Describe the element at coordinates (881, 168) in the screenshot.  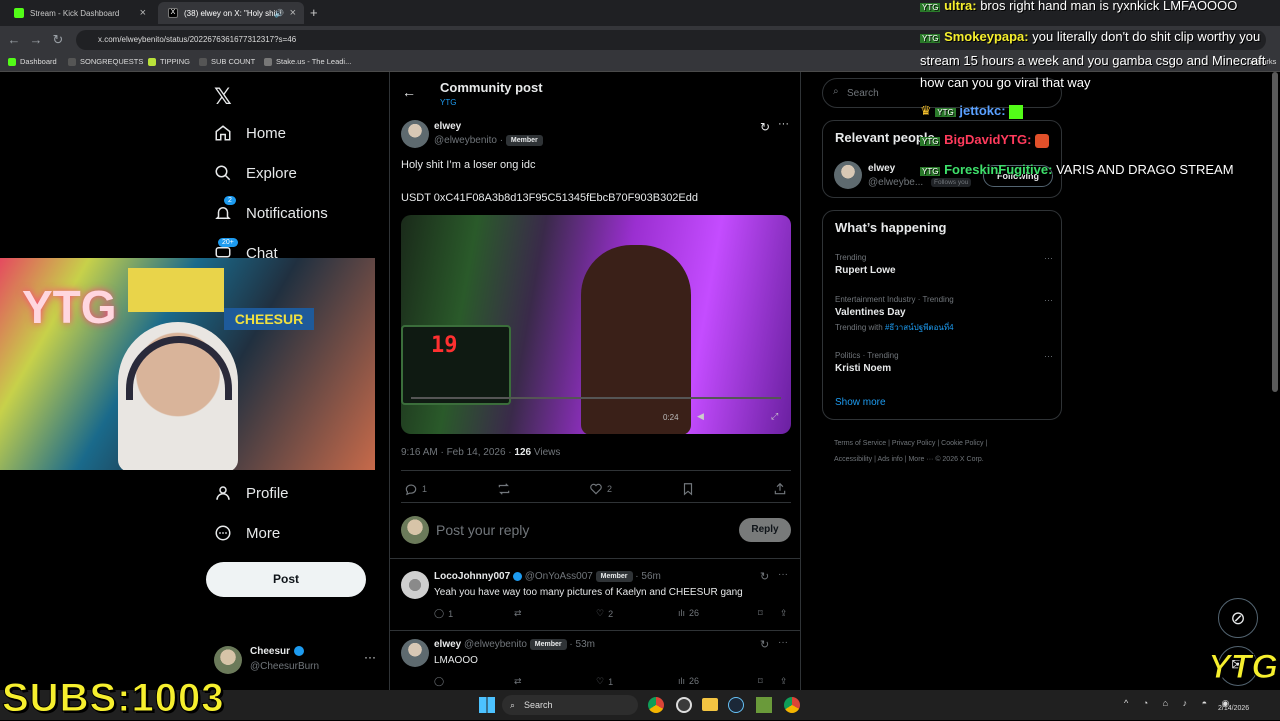
I see `person-name: elwey` at that location.